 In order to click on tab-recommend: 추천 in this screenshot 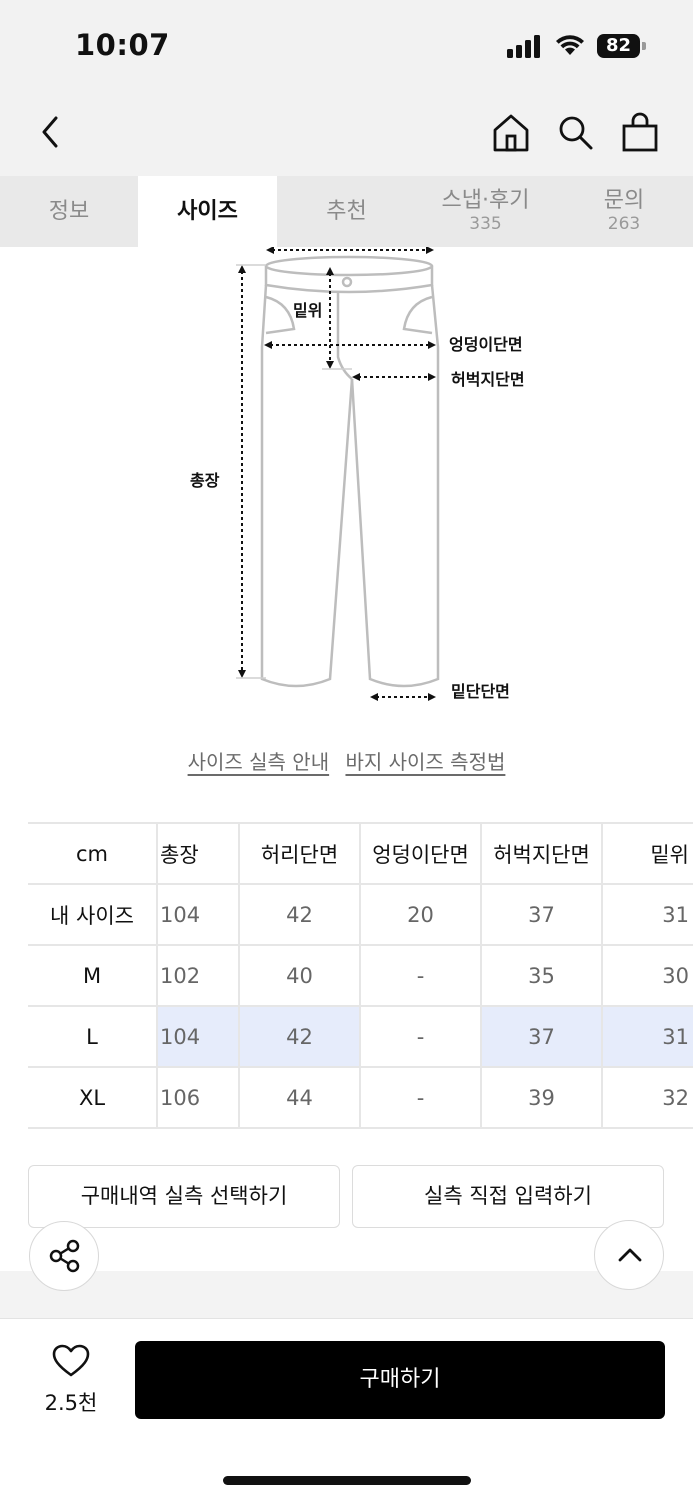, I will do `click(346, 211)`.